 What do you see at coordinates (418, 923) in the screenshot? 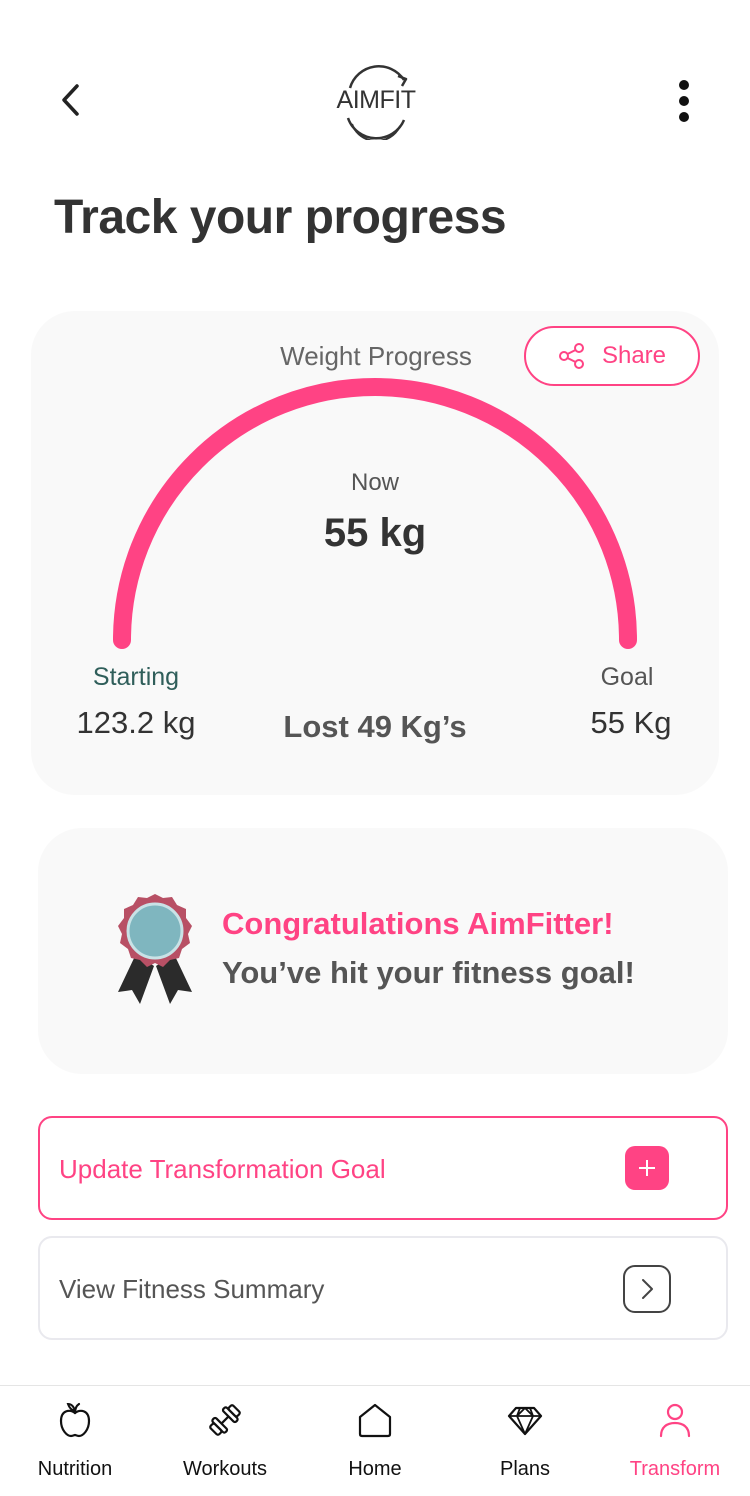
I see `congratulations-title: Congratulations AimFitter!` at bounding box center [418, 923].